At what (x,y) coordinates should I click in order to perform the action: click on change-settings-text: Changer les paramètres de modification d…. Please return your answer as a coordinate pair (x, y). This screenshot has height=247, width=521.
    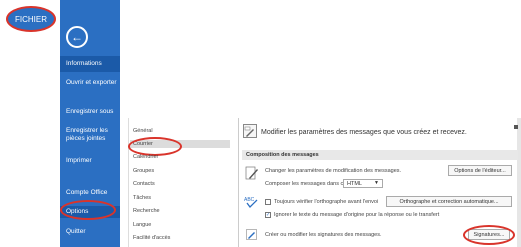
    Looking at the image, I should click on (333, 171).